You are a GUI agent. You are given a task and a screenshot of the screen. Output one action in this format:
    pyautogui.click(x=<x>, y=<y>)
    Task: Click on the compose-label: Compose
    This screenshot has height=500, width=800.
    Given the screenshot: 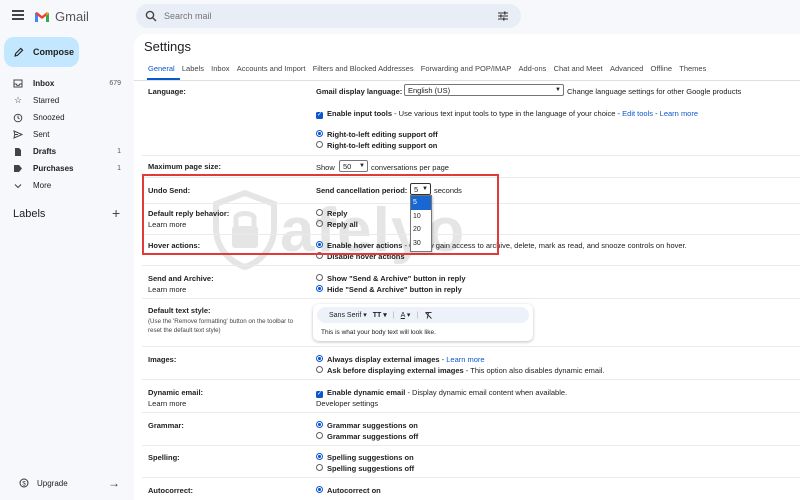 What is the action you would take?
    pyautogui.click(x=54, y=52)
    